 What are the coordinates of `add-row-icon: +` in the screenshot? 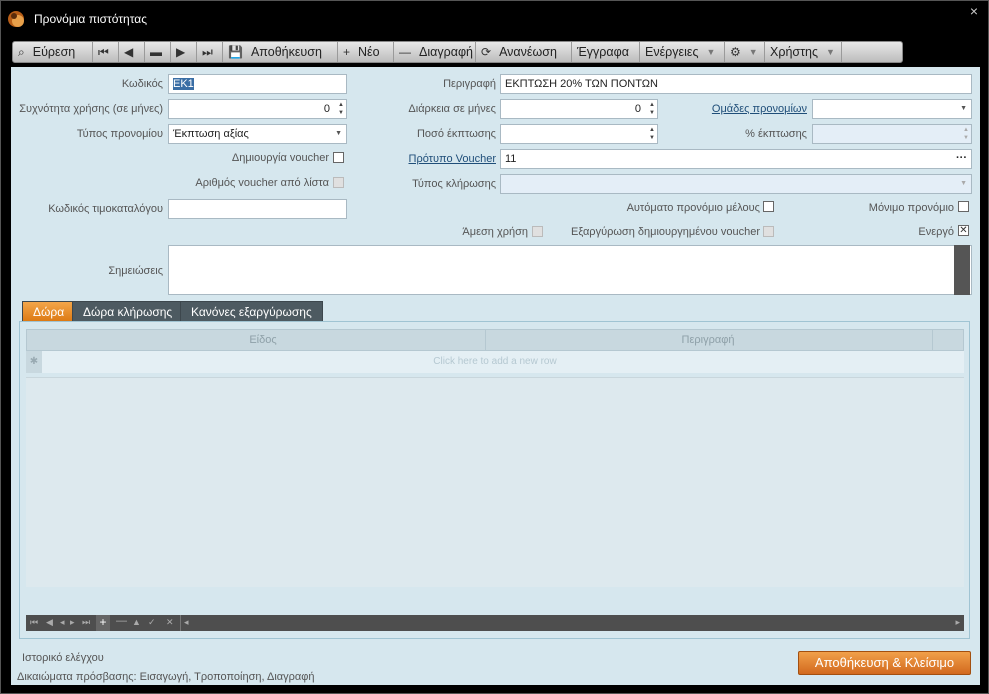 It's located at (103, 623).